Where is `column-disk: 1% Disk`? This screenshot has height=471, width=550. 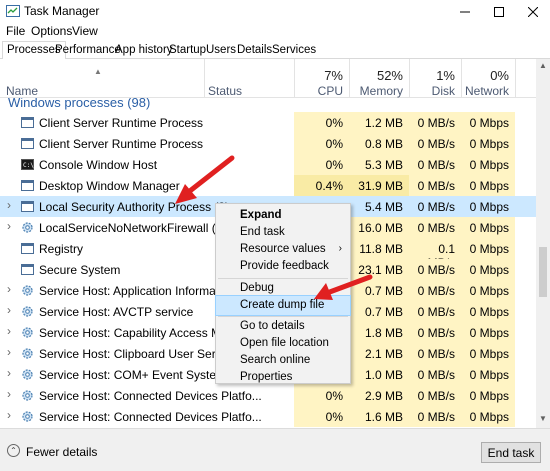 column-disk: 1% Disk is located at coordinates (435, 78).